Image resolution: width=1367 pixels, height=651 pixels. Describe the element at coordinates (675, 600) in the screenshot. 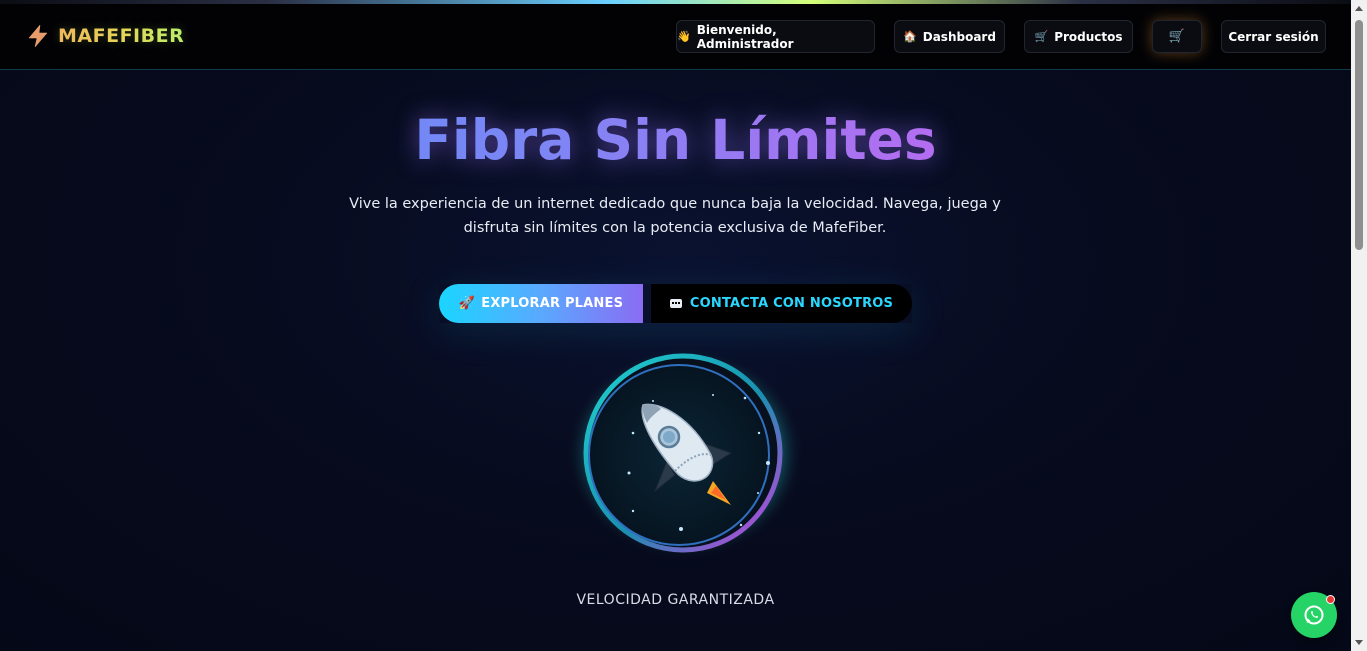

I see `rocket-caption: VELOCIDAD GARANTIZADA` at that location.